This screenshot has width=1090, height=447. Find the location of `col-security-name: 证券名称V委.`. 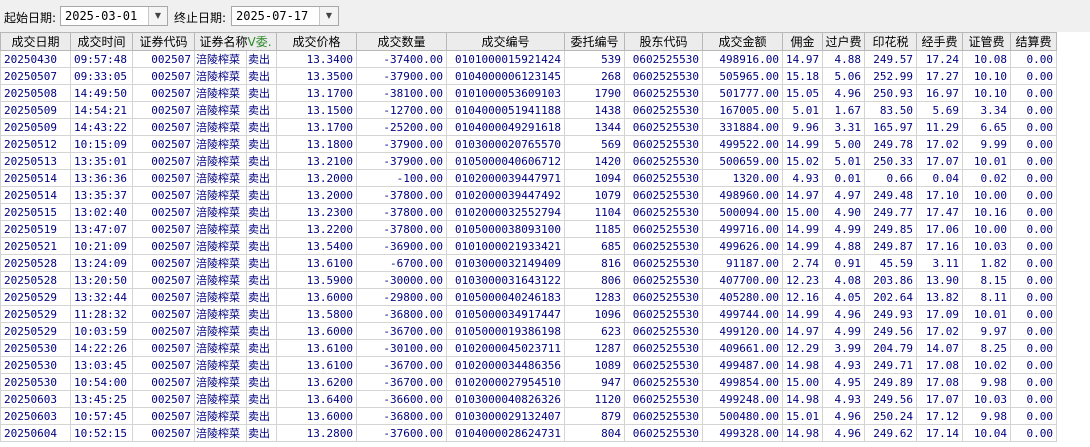

col-security-name: 证券名称V委. is located at coordinates (235, 41).